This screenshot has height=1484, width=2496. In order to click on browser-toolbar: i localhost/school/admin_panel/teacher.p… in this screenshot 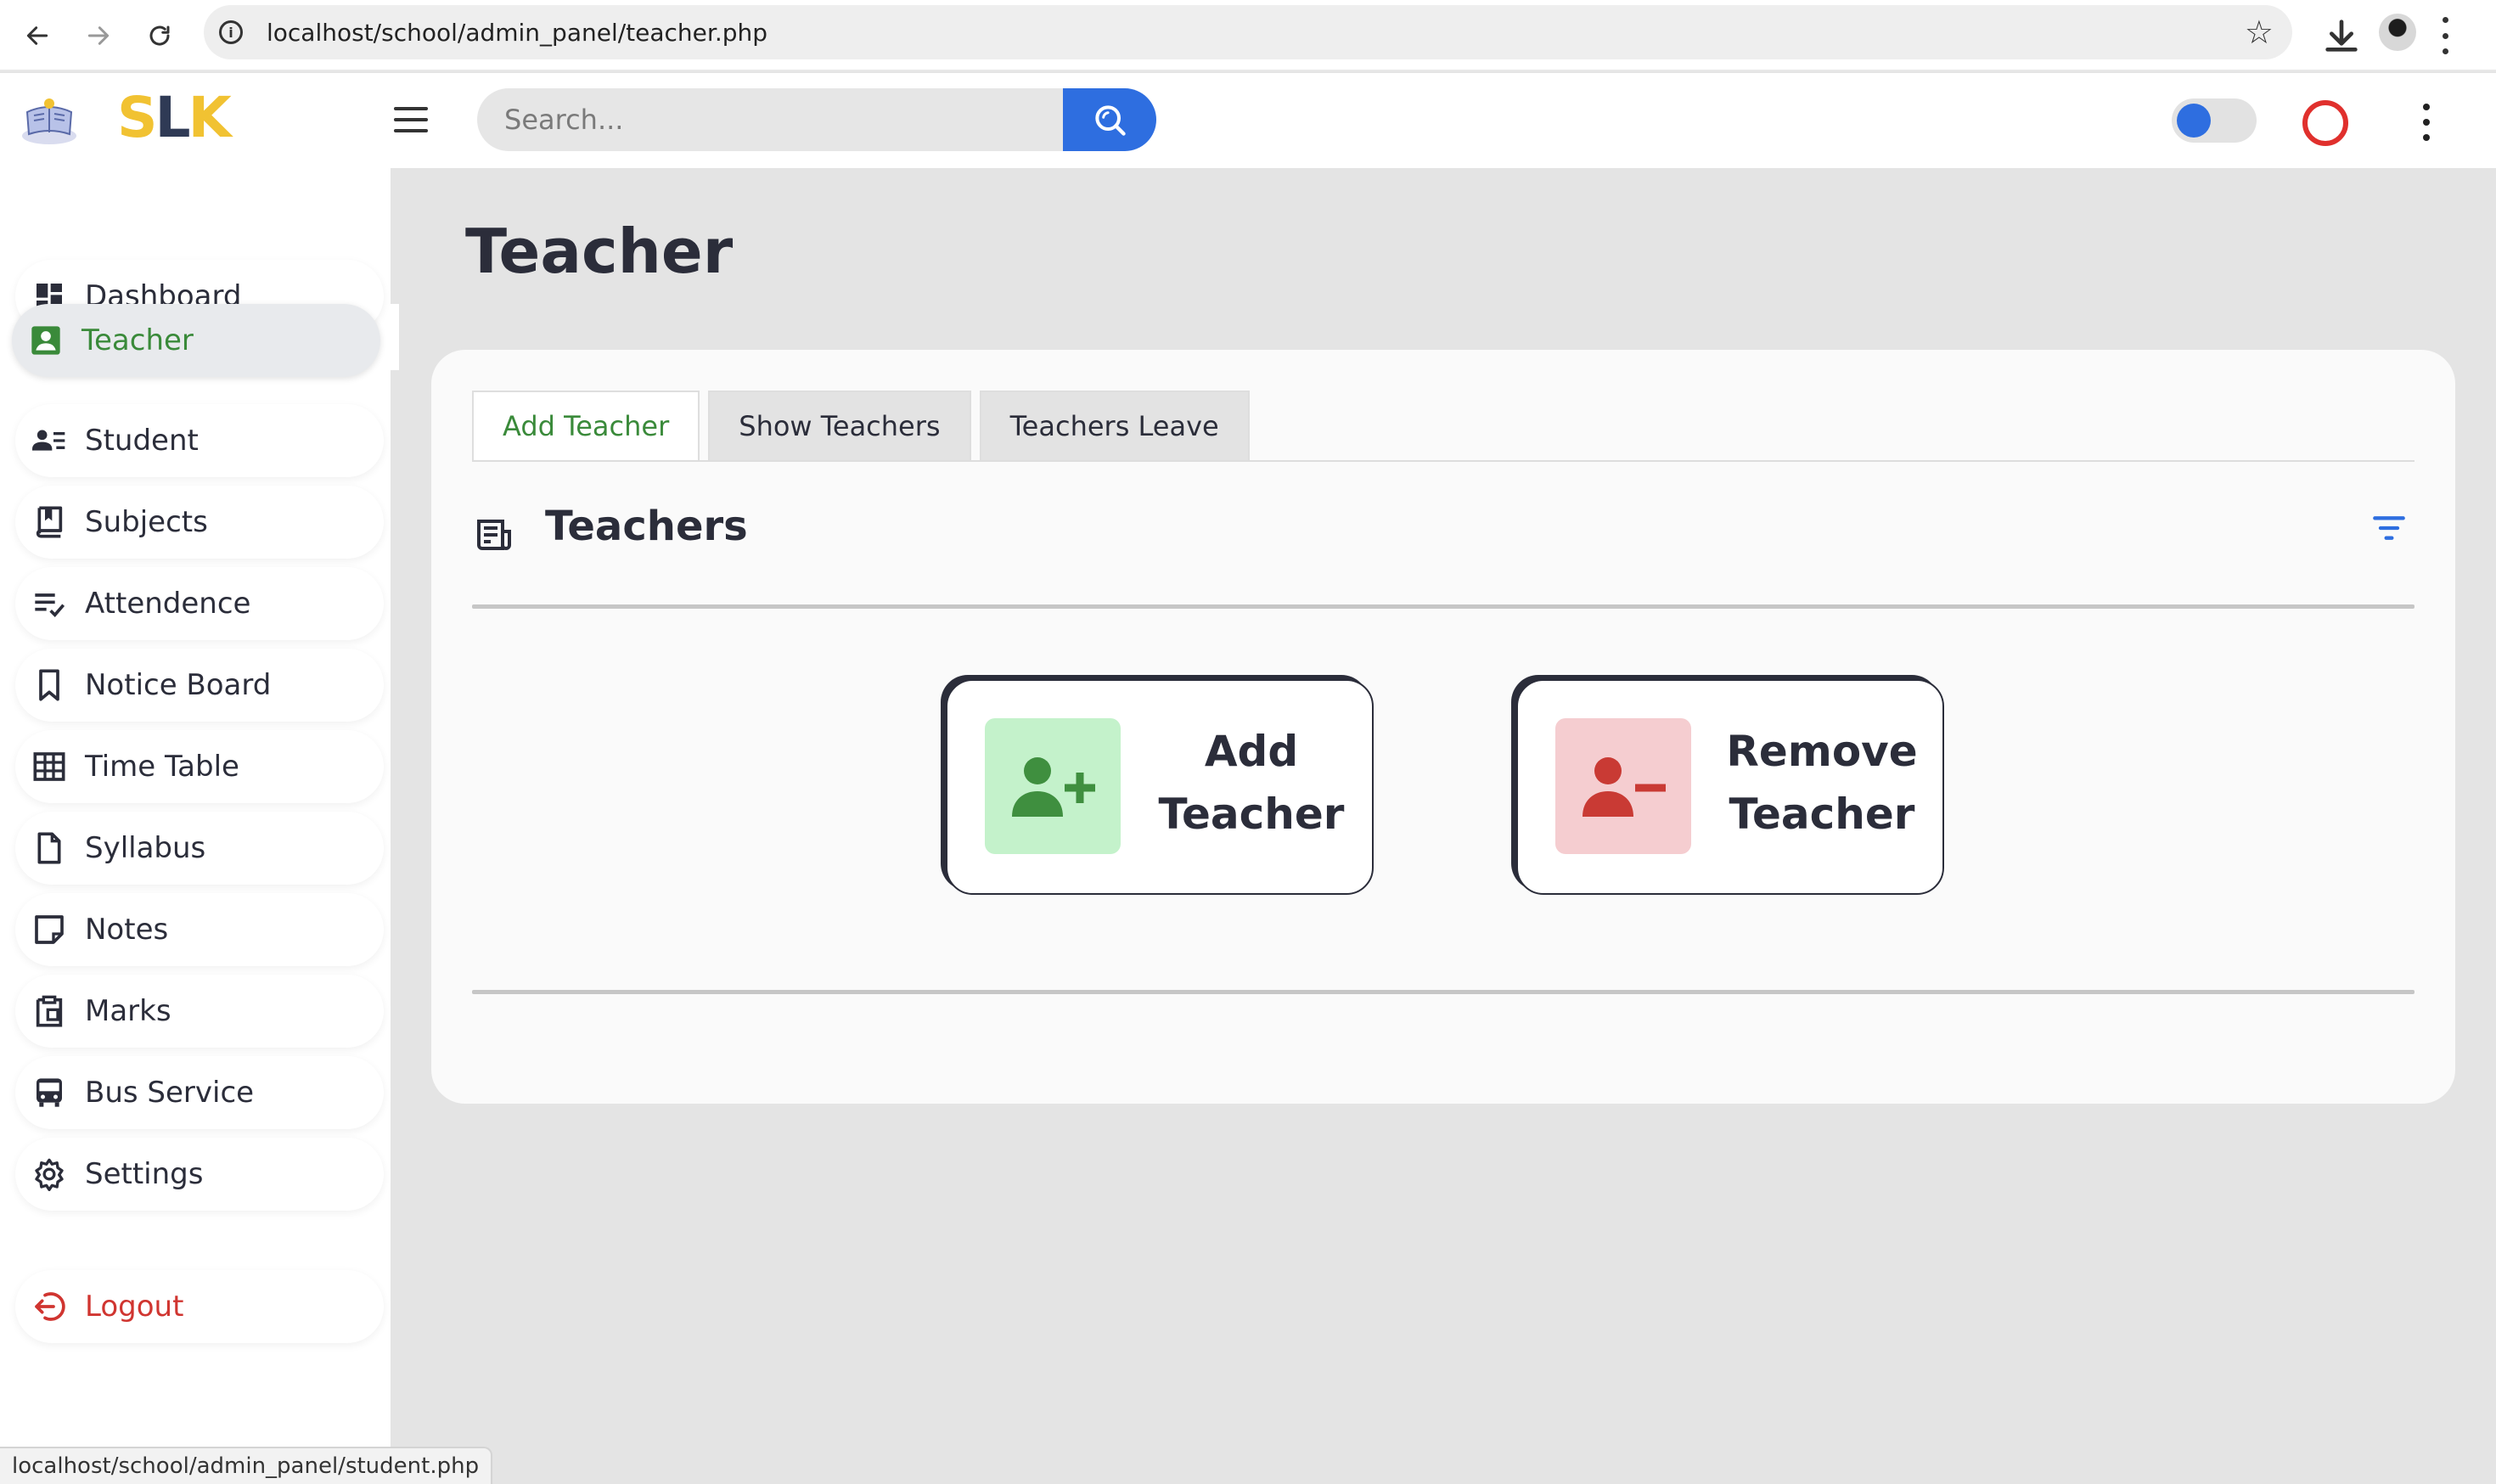, I will do `click(1248, 35)`.